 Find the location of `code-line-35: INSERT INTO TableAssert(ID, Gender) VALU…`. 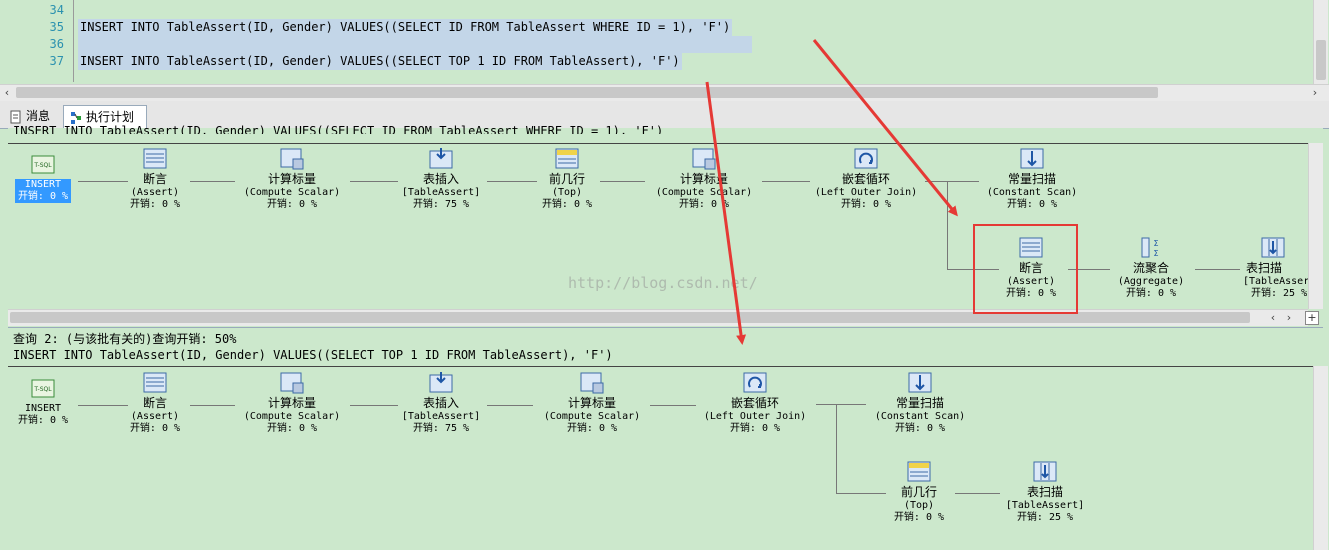

code-line-35: INSERT INTO TableAssert(ID, Gender) VALU… is located at coordinates (405, 27).